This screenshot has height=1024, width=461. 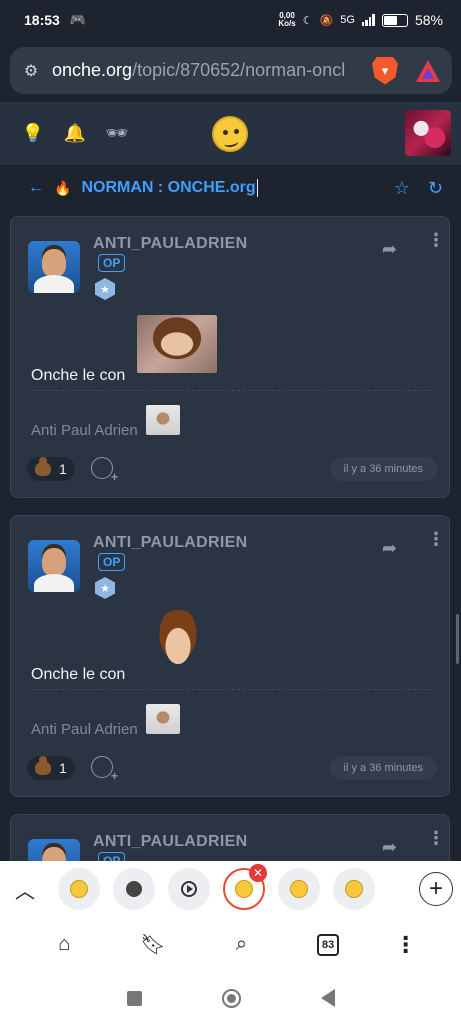 I want to click on network-speed: 0,00 Ko/s, so click(x=287, y=19).